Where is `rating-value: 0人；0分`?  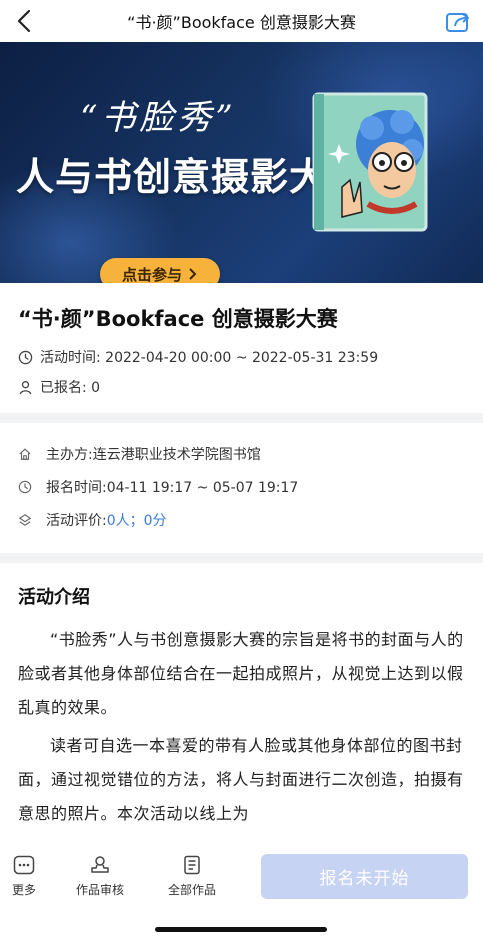
rating-value: 0人；0分 is located at coordinates (137, 520).